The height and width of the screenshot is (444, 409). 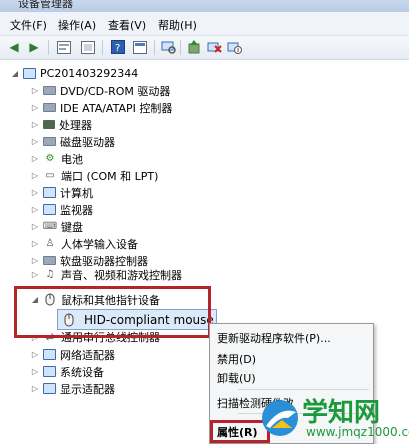 I want to click on tree-item-processor: ▷ 处理器, so click(x=61, y=124).